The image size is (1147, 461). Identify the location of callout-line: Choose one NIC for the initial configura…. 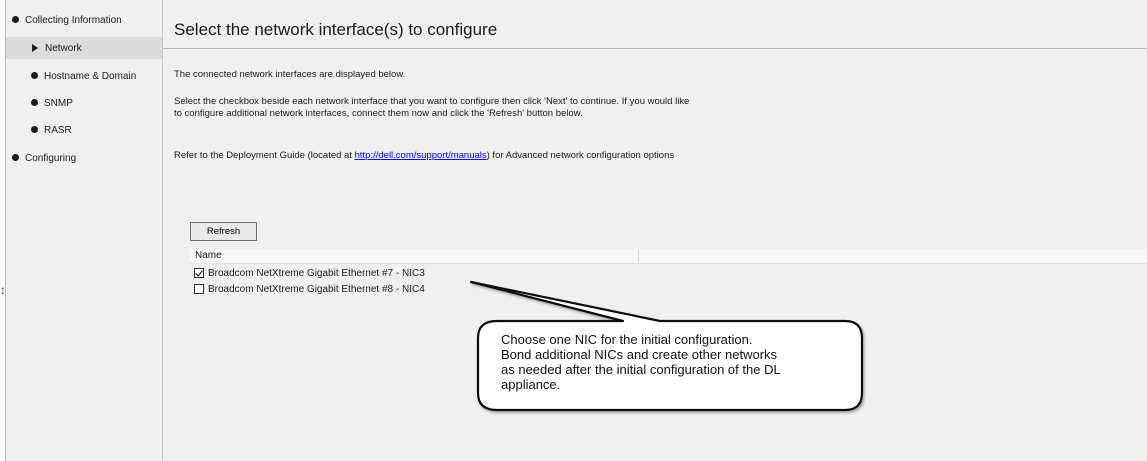
(627, 339).